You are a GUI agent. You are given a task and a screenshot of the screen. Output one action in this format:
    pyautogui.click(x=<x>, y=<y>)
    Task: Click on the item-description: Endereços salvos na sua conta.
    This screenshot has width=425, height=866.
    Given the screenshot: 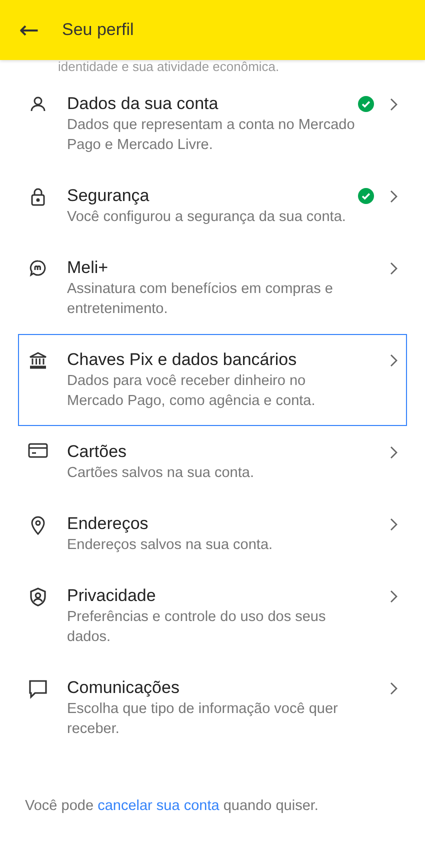 What is the action you would take?
    pyautogui.click(x=170, y=545)
    